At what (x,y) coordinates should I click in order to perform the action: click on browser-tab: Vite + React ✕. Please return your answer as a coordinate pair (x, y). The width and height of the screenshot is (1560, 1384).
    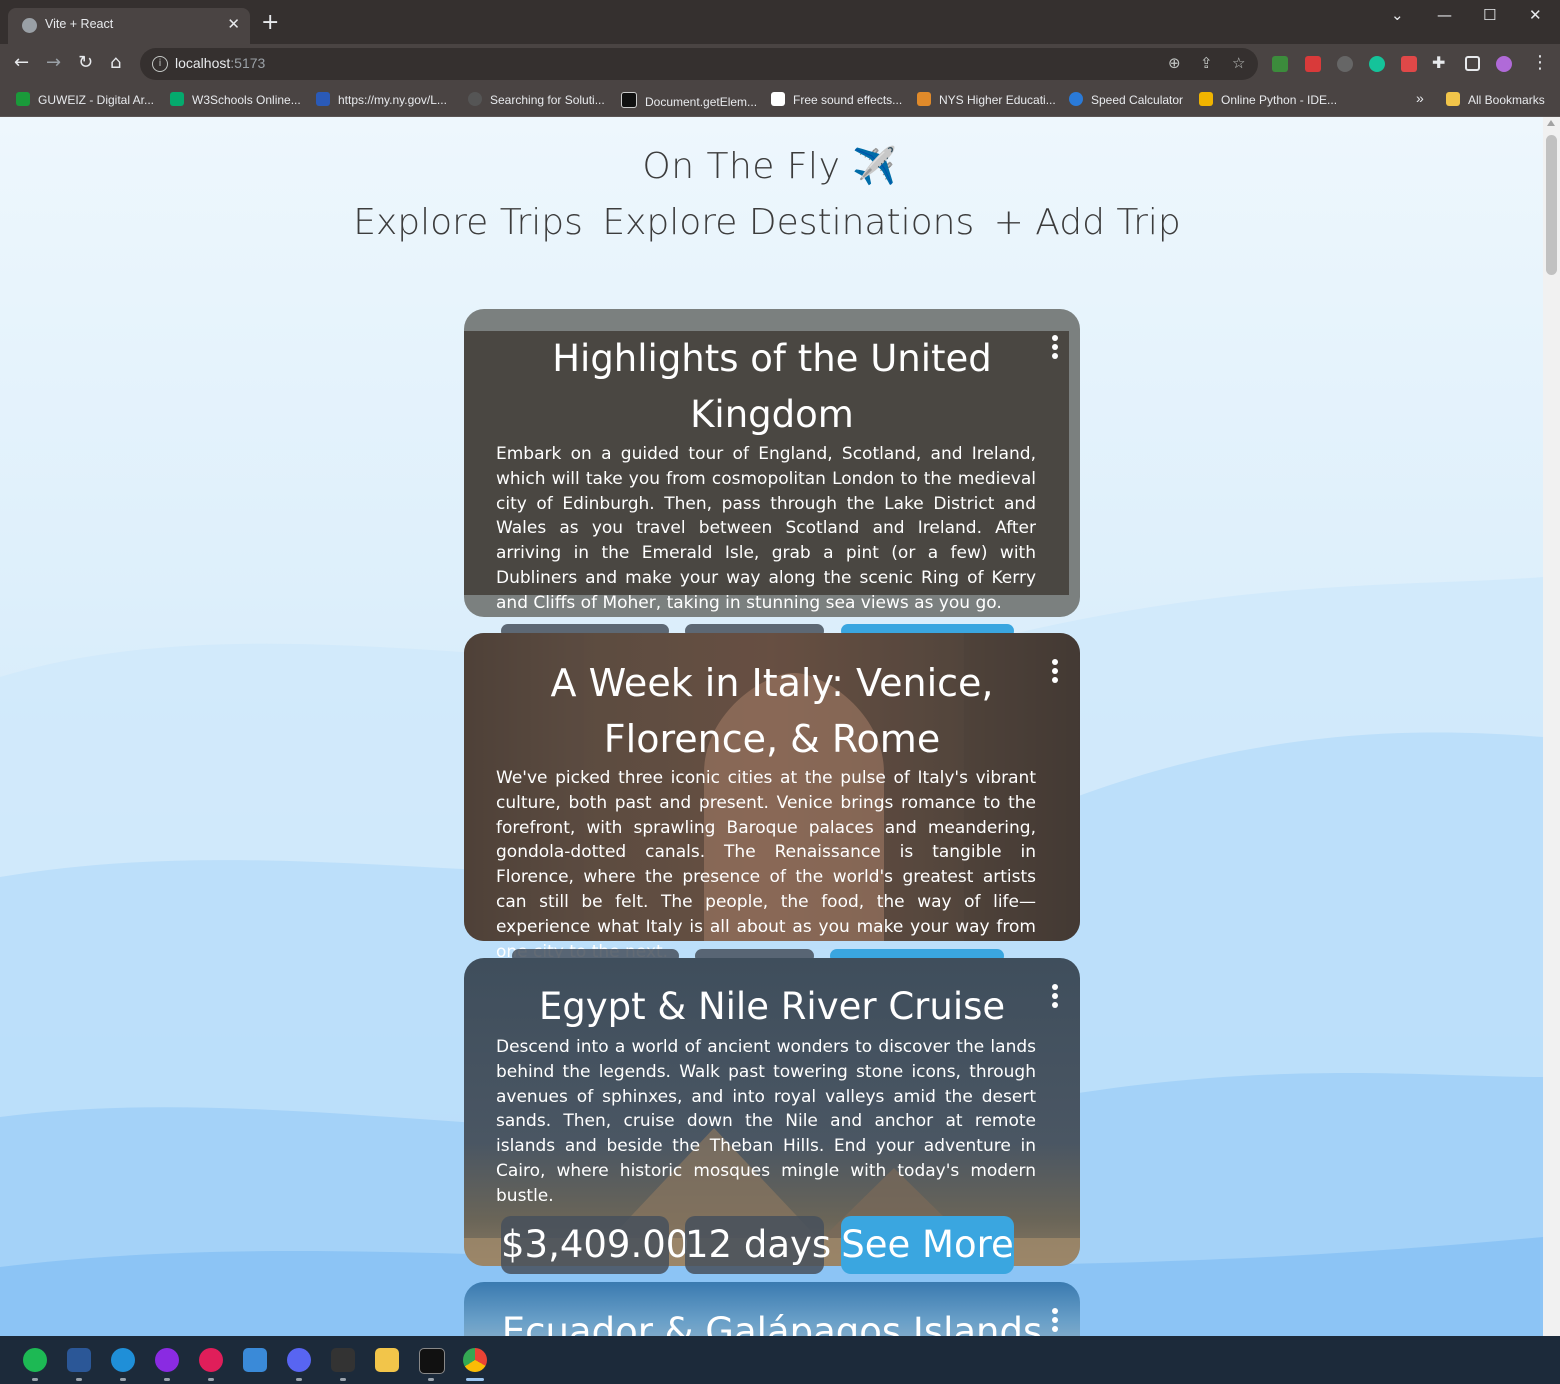
    Looking at the image, I should click on (129, 26).